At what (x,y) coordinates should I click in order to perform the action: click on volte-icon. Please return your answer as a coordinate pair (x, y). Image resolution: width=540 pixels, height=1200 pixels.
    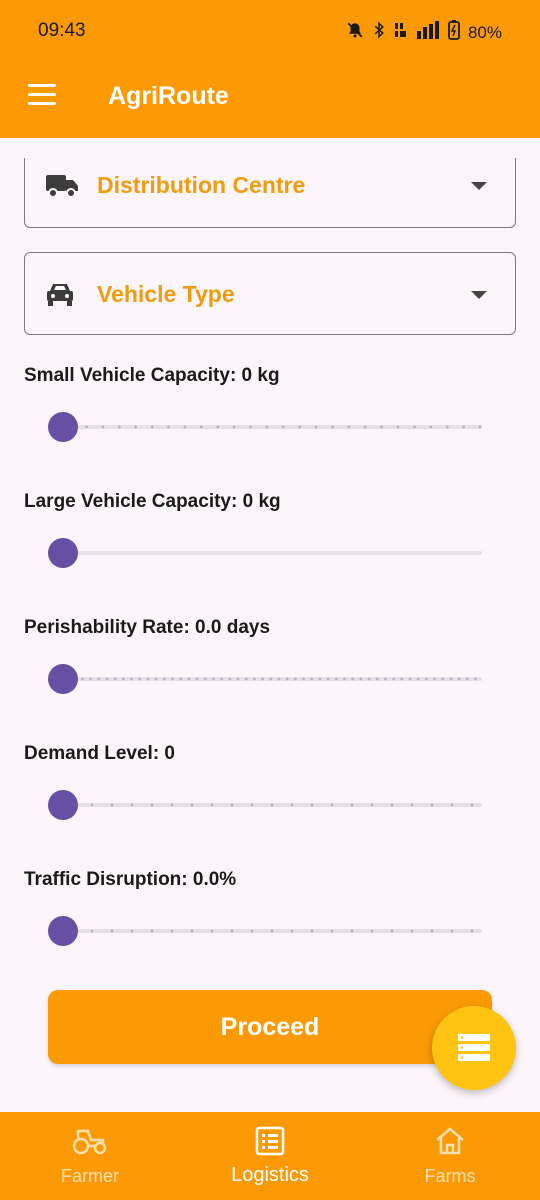
    Looking at the image, I should click on (401, 32).